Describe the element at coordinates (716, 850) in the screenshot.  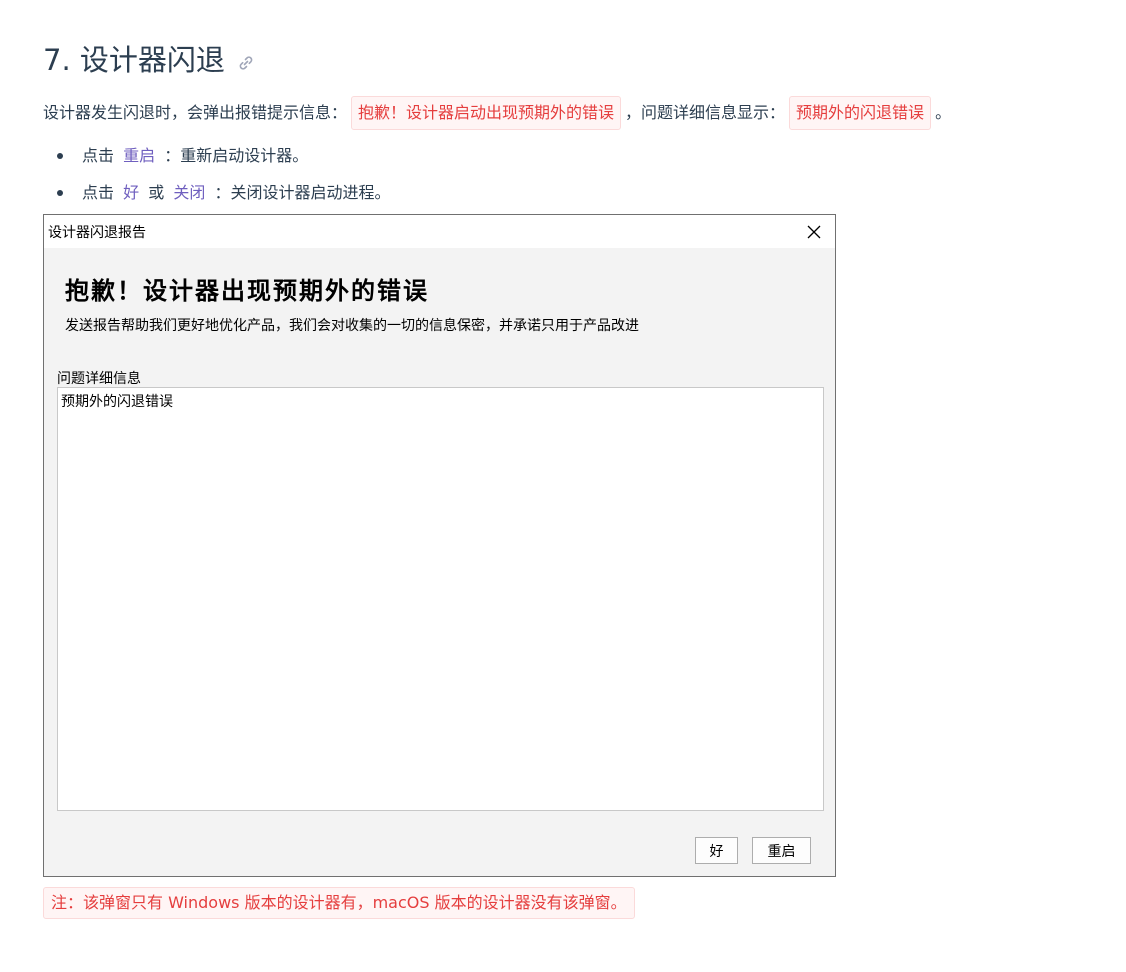
I see `ok-button: 好` at that location.